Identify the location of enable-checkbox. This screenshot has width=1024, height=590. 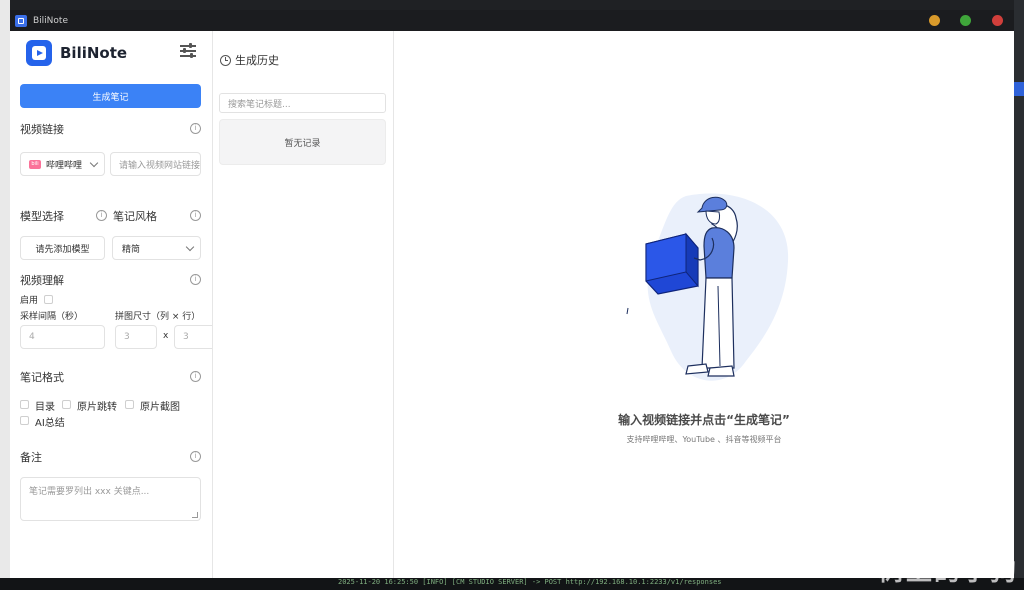
(48, 299).